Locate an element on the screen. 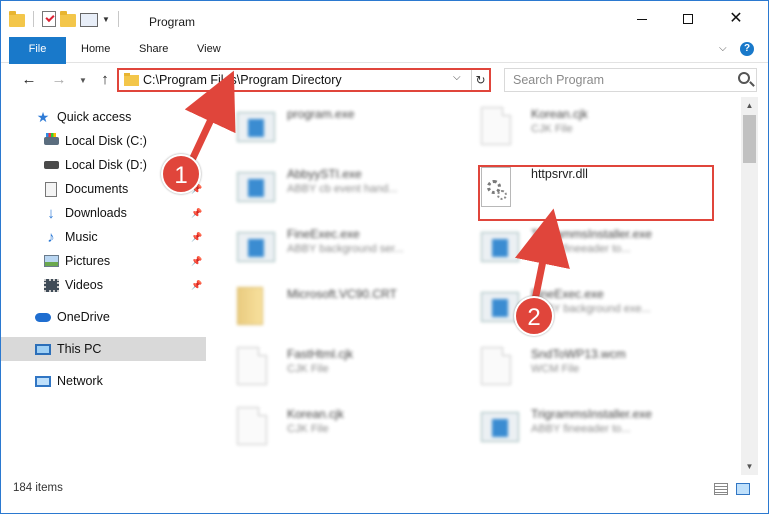 The width and height of the screenshot is (769, 514). nav-item-this-pc: This PC is located at coordinates (103, 349).